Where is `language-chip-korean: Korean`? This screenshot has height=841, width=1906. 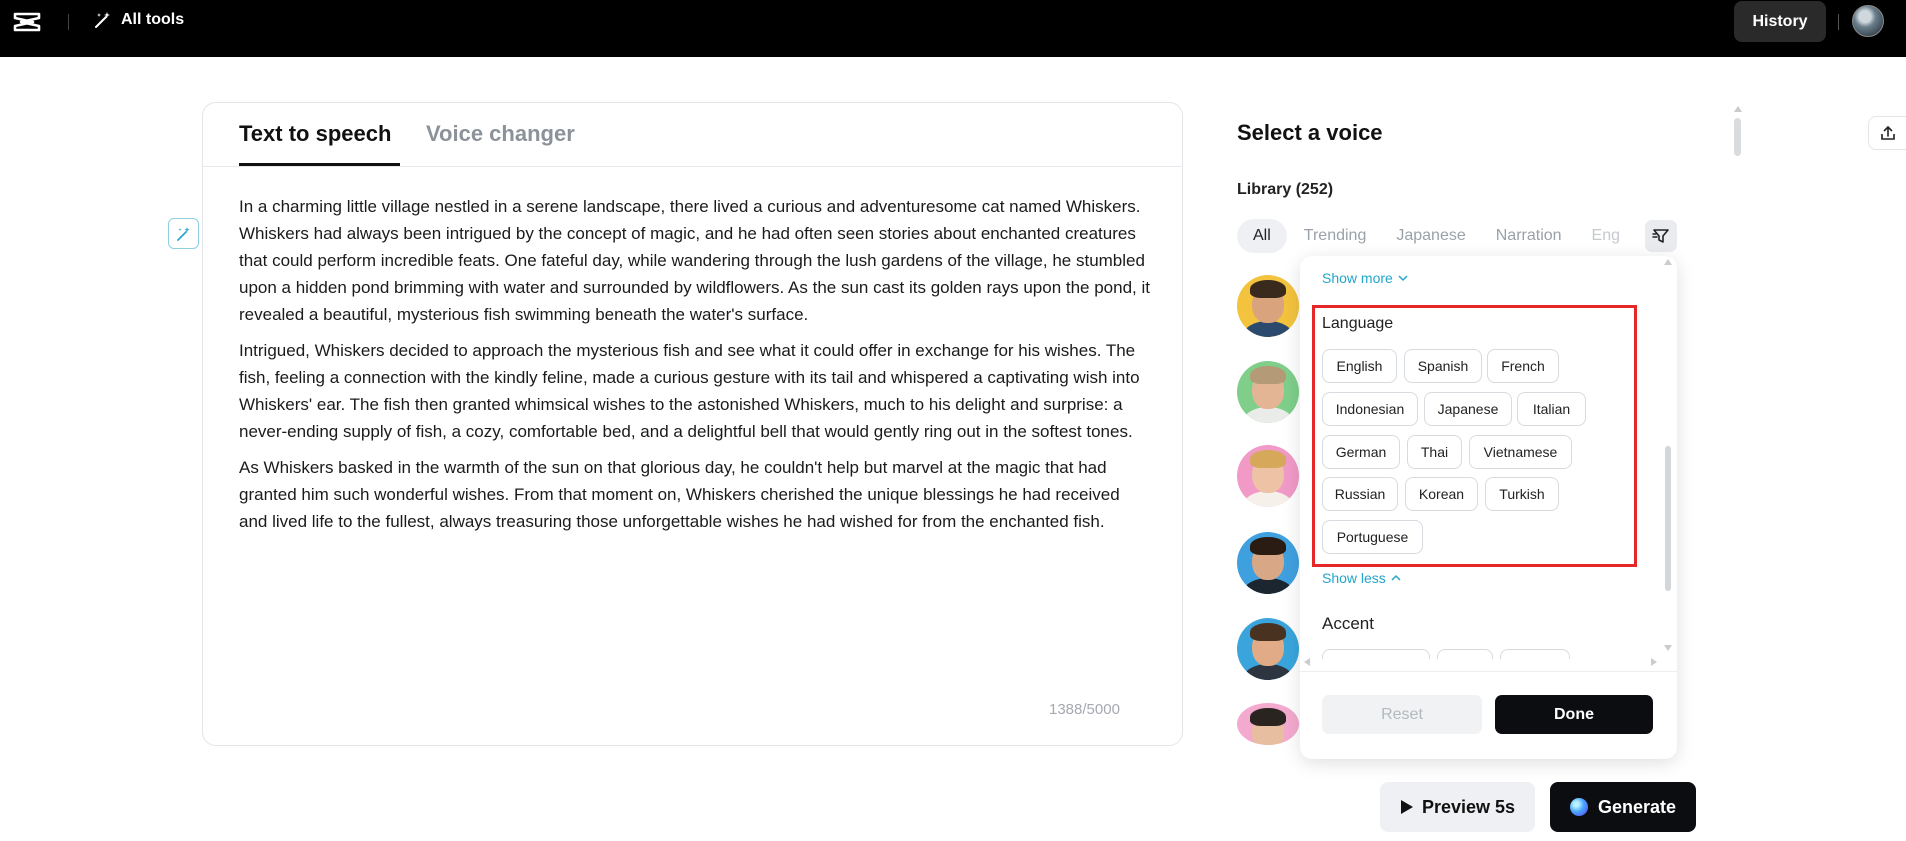 language-chip-korean: Korean is located at coordinates (1441, 494).